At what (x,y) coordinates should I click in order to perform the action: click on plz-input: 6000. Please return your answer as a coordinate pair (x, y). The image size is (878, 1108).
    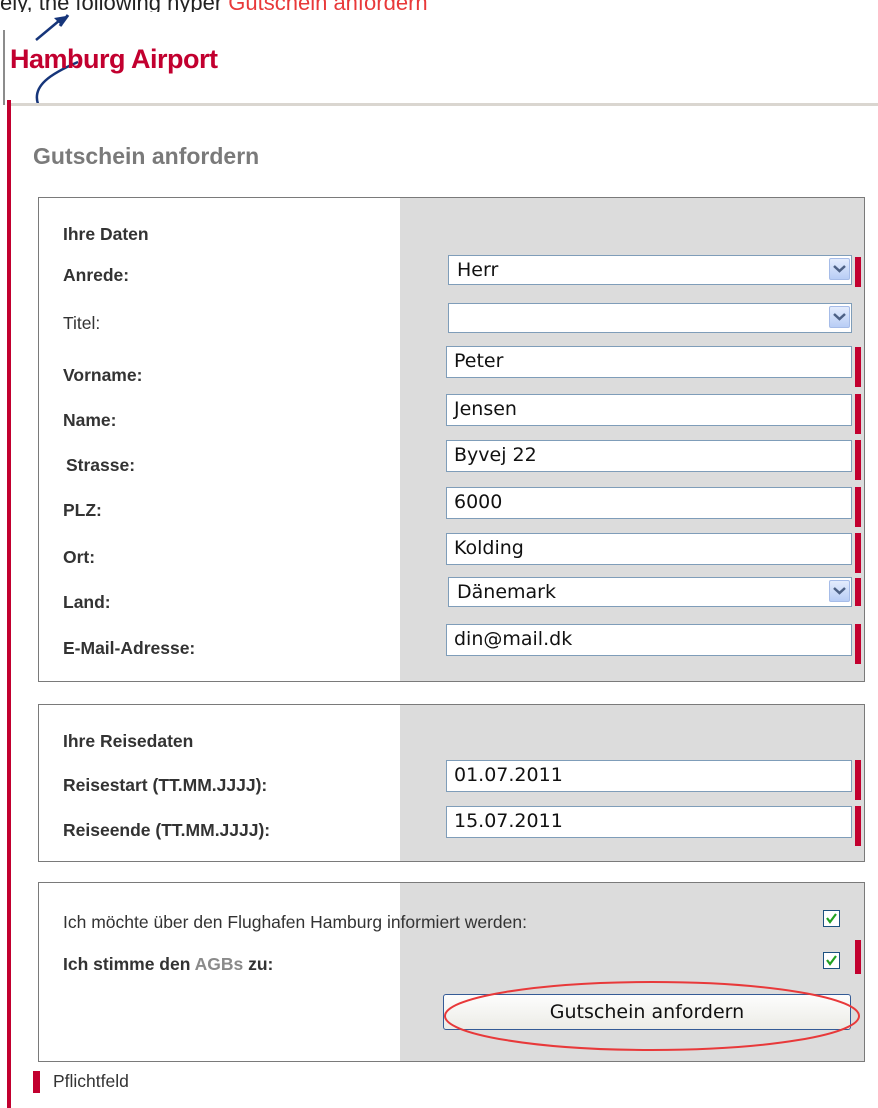
    Looking at the image, I should click on (649, 503).